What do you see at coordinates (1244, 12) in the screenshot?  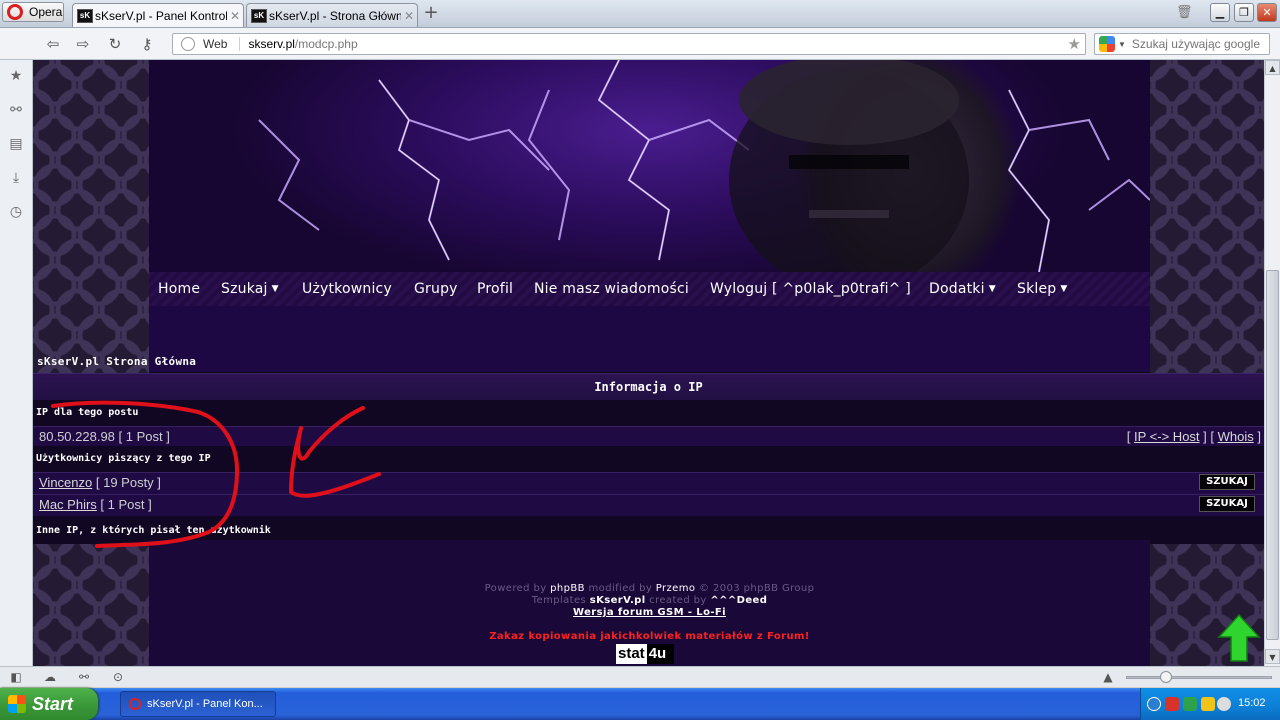 I see `restore-button: ❐` at bounding box center [1244, 12].